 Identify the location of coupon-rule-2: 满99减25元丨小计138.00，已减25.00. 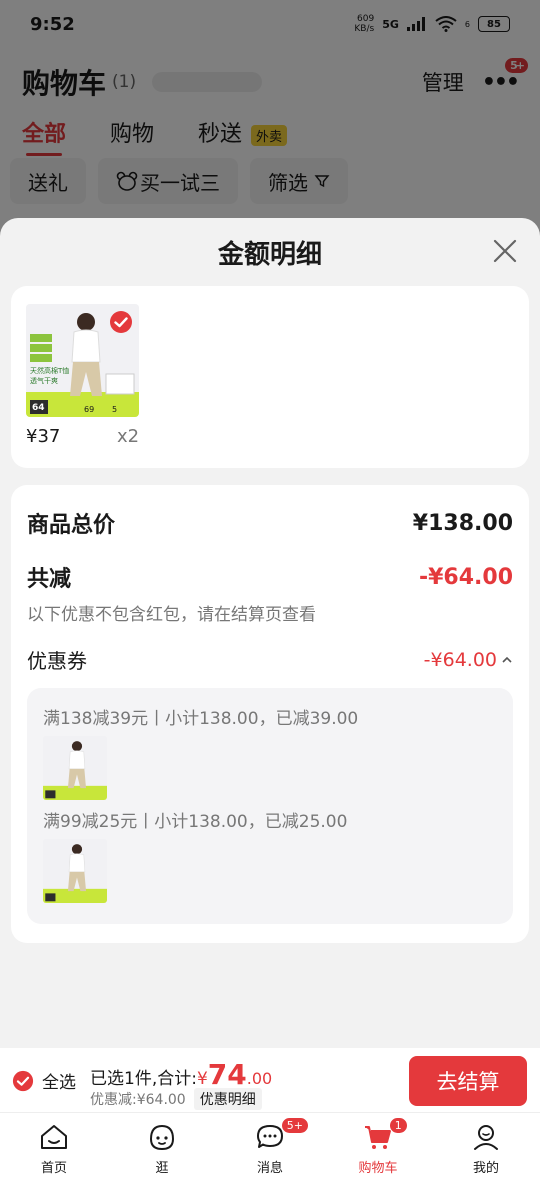
(195, 822).